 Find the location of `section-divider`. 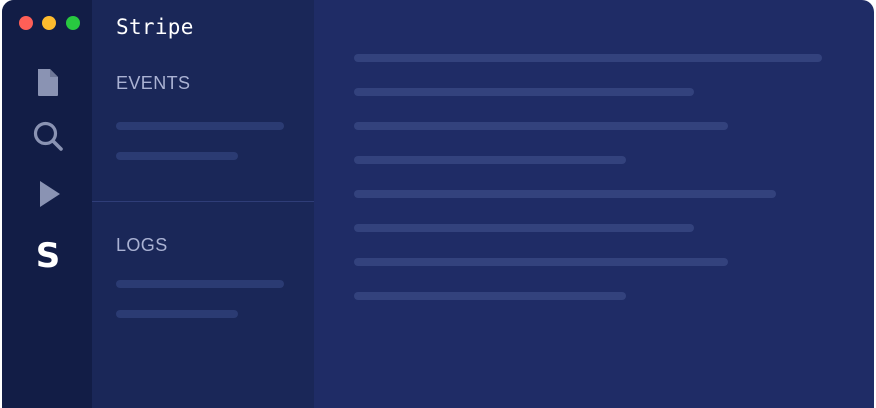

section-divider is located at coordinates (203, 201).